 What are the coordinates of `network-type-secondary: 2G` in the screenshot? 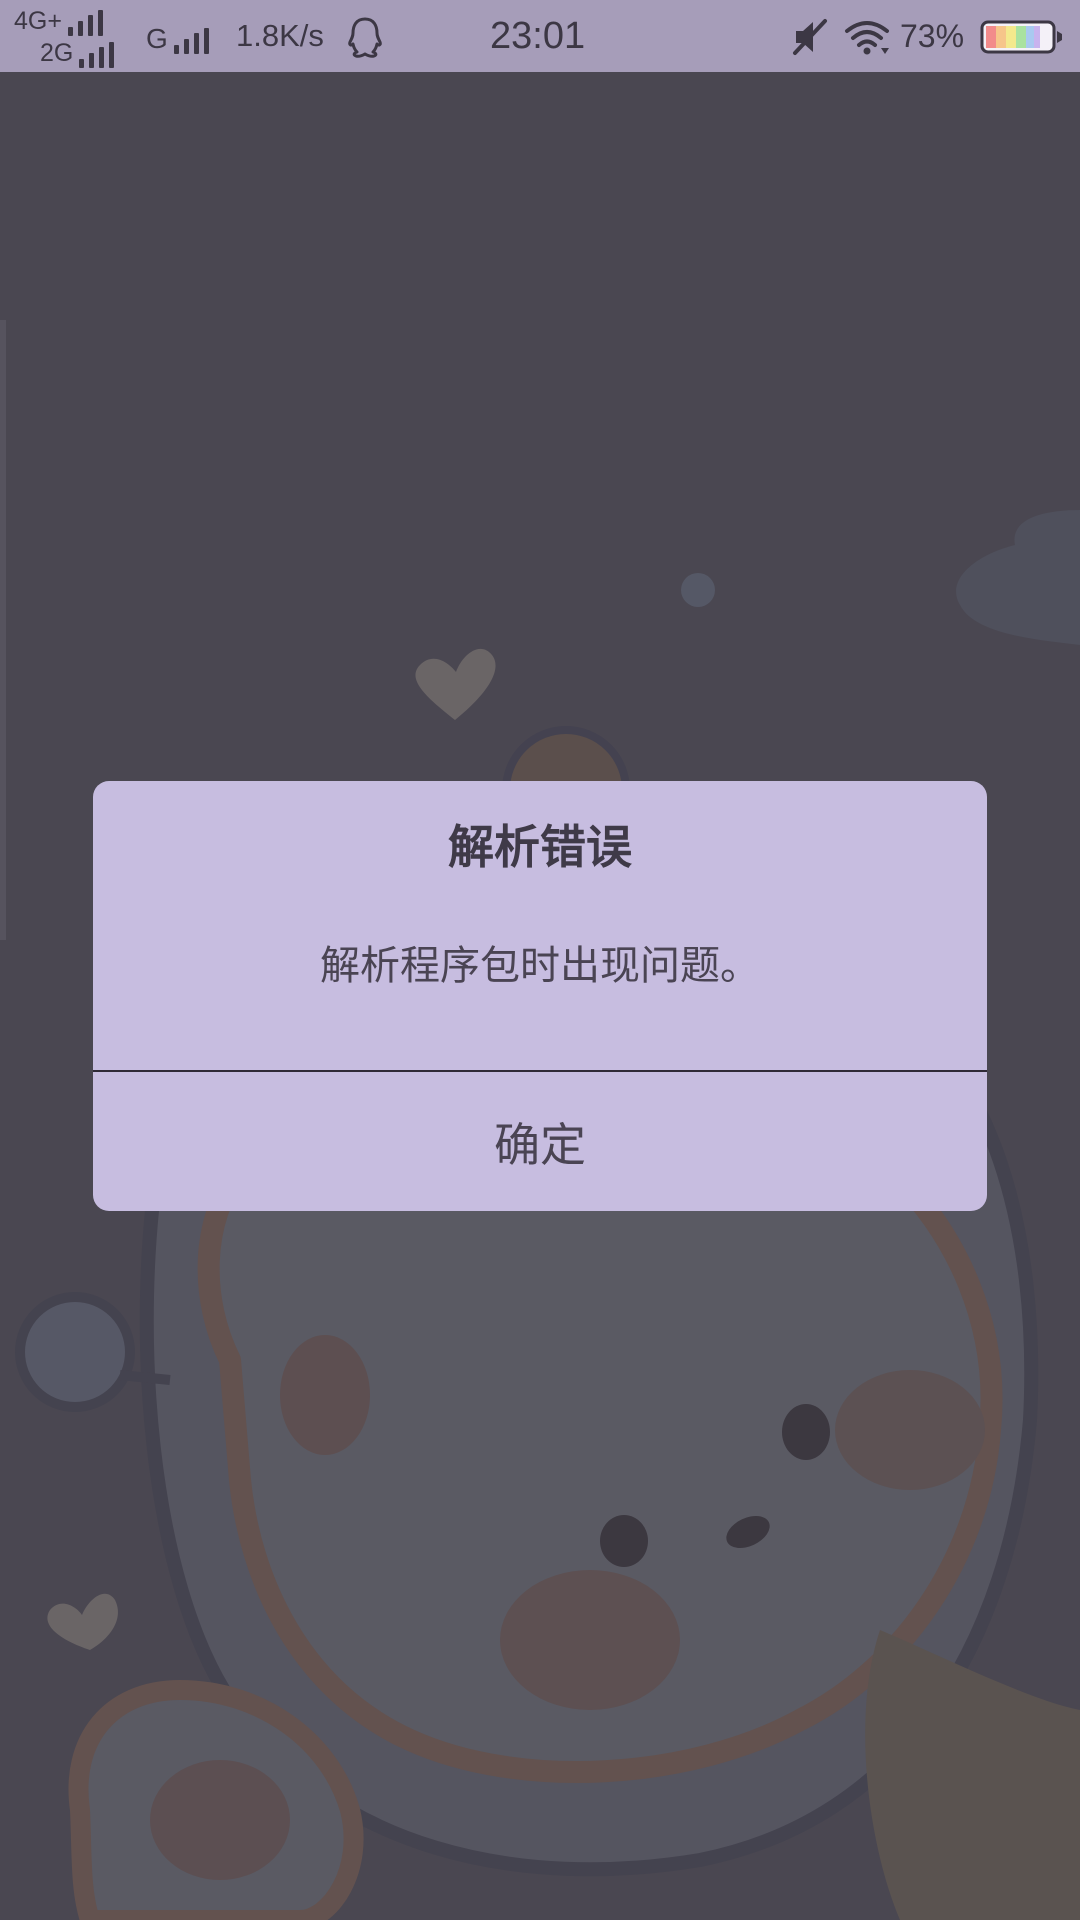 It's located at (57, 53).